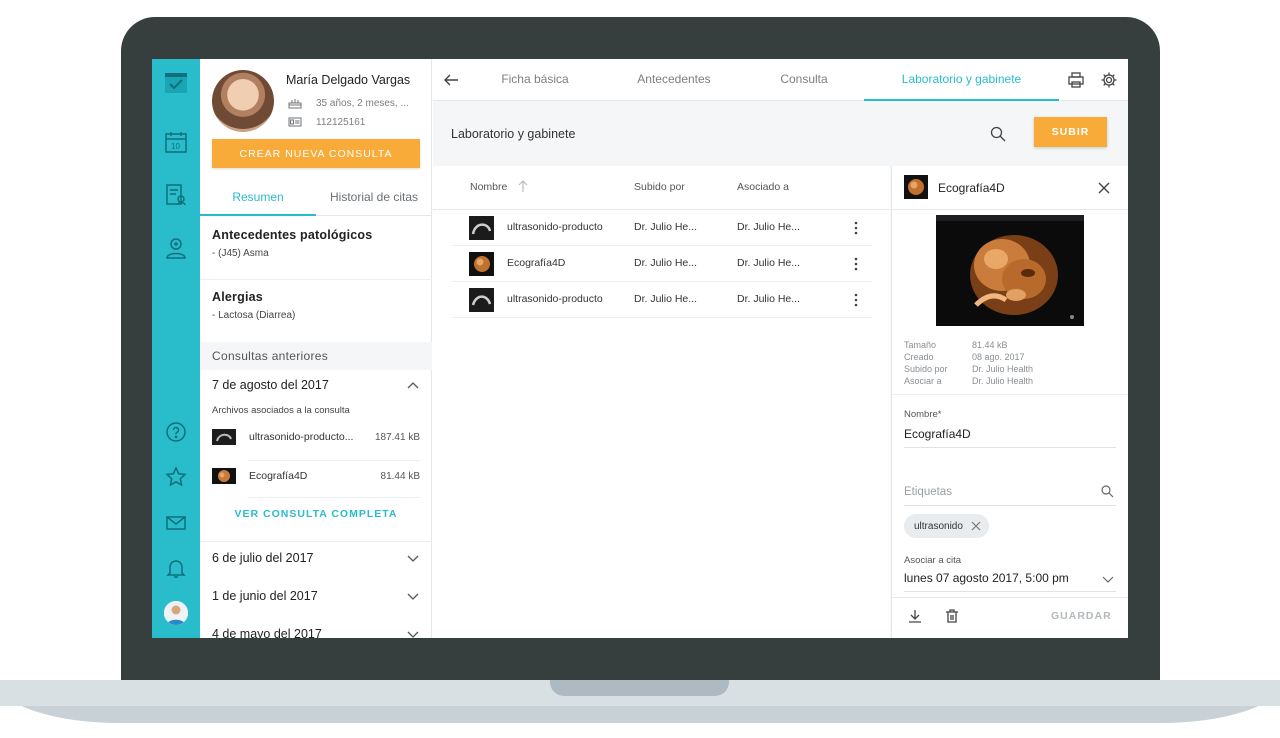 This screenshot has width=1280, height=738. I want to click on meta-key: Subido por, so click(926, 369).